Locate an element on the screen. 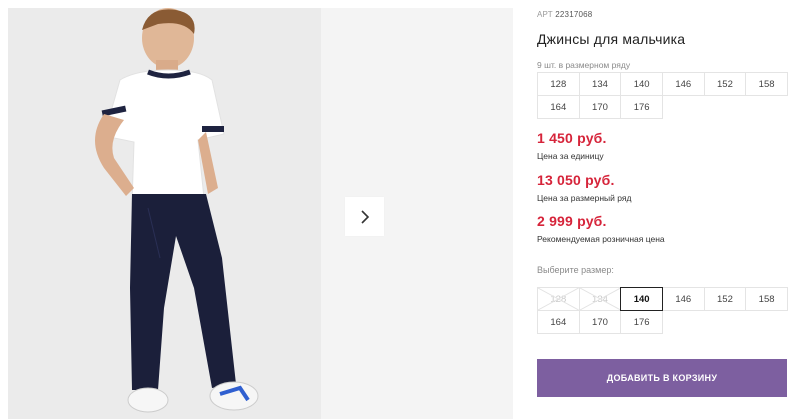 The height and width of the screenshot is (419, 800). size-option-158: 158 is located at coordinates (766, 299).